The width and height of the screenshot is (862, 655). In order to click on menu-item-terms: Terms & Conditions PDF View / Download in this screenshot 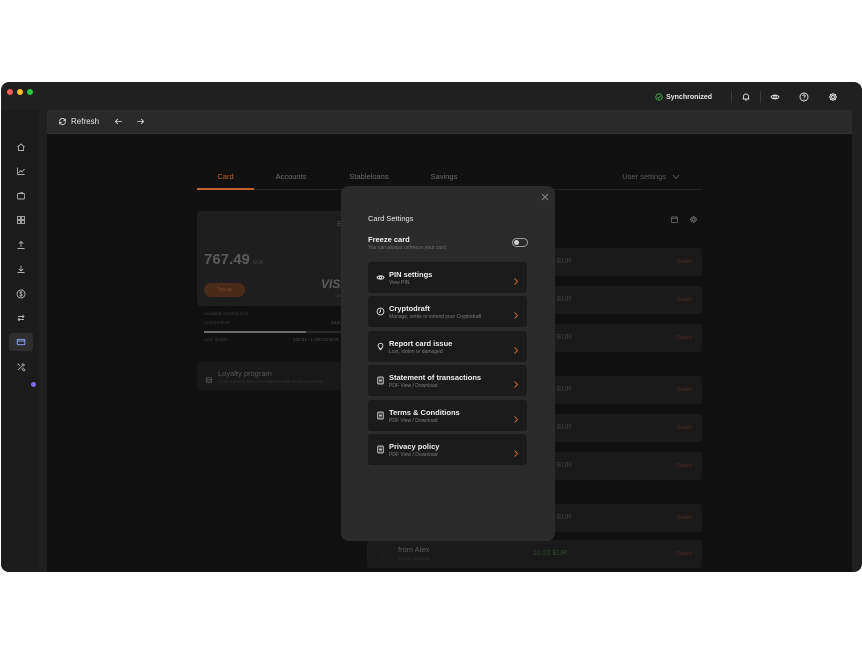, I will do `click(447, 415)`.